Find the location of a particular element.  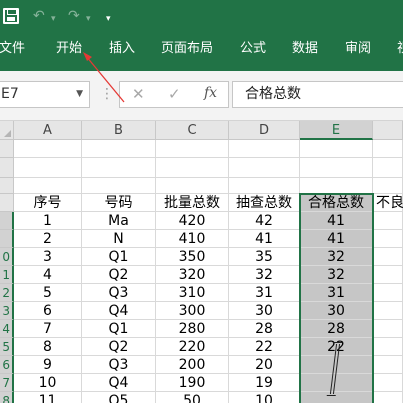

cell-col-d-row-13: 19 is located at coordinates (264, 383).